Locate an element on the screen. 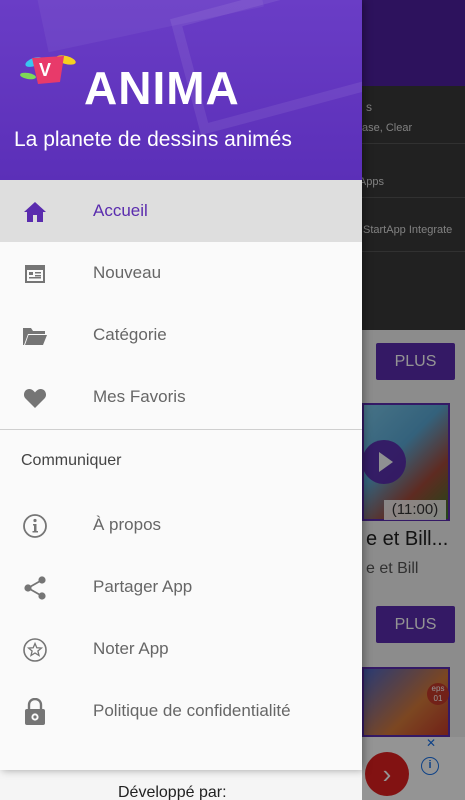 Image resolution: width=465 pixels, height=800 pixels. heart-icon is located at coordinates (35, 398).